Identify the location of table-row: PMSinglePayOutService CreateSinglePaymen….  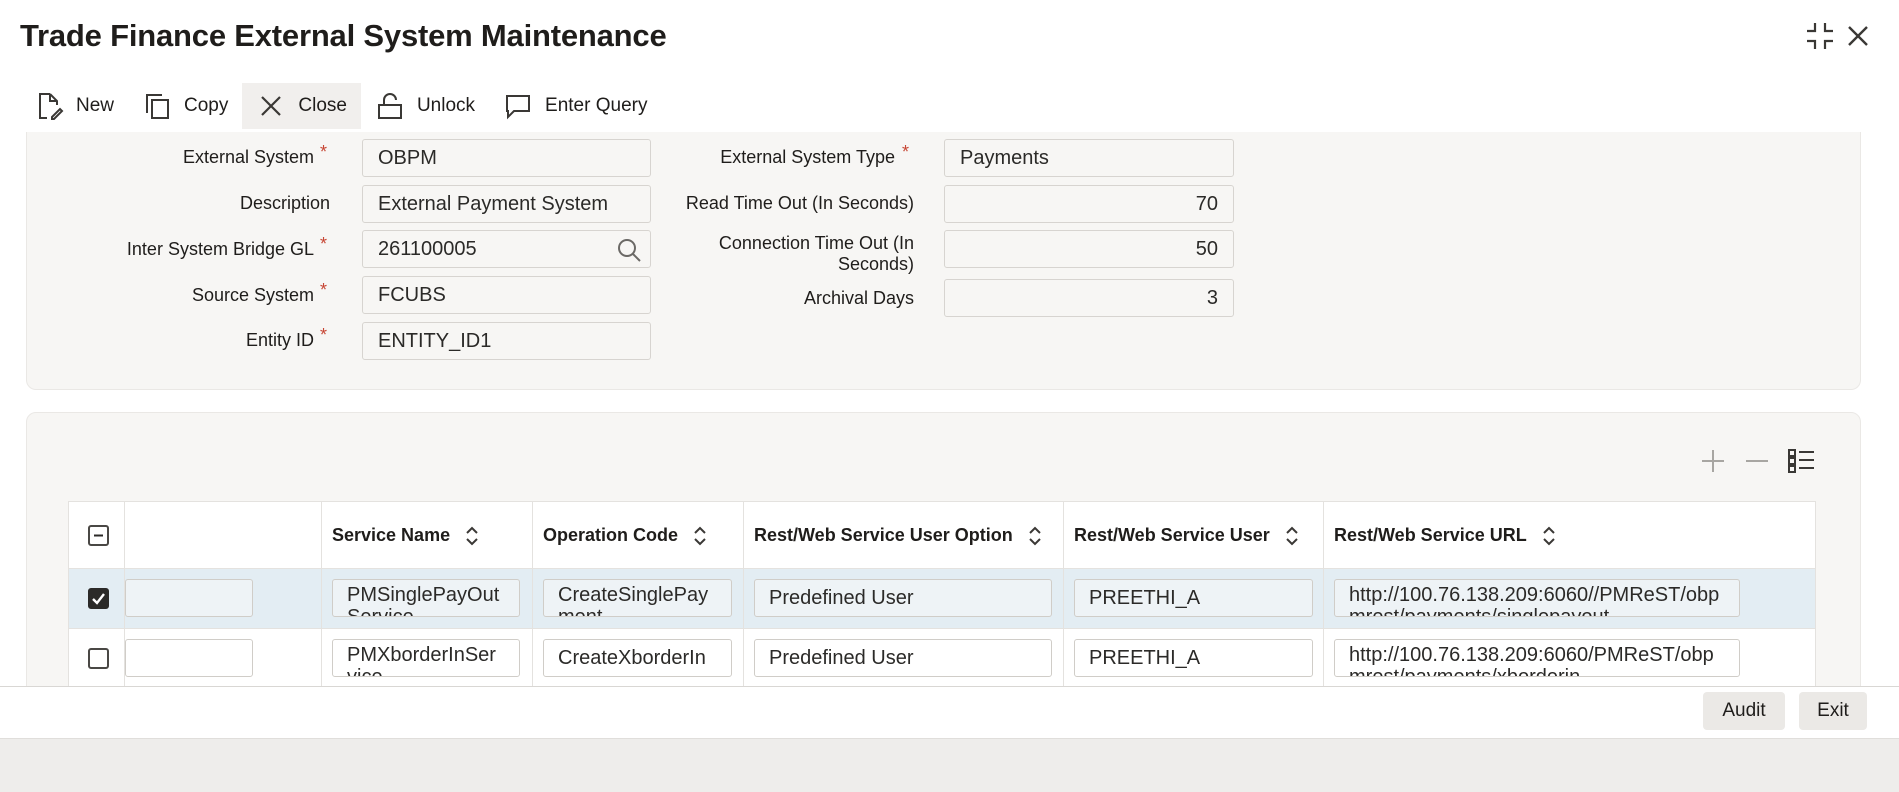
(942, 599).